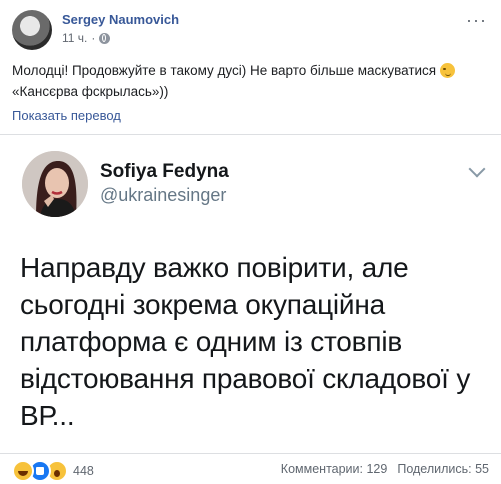  I want to click on footer-stats: Комментарии: 129 Поделились: 55, so click(385, 469).